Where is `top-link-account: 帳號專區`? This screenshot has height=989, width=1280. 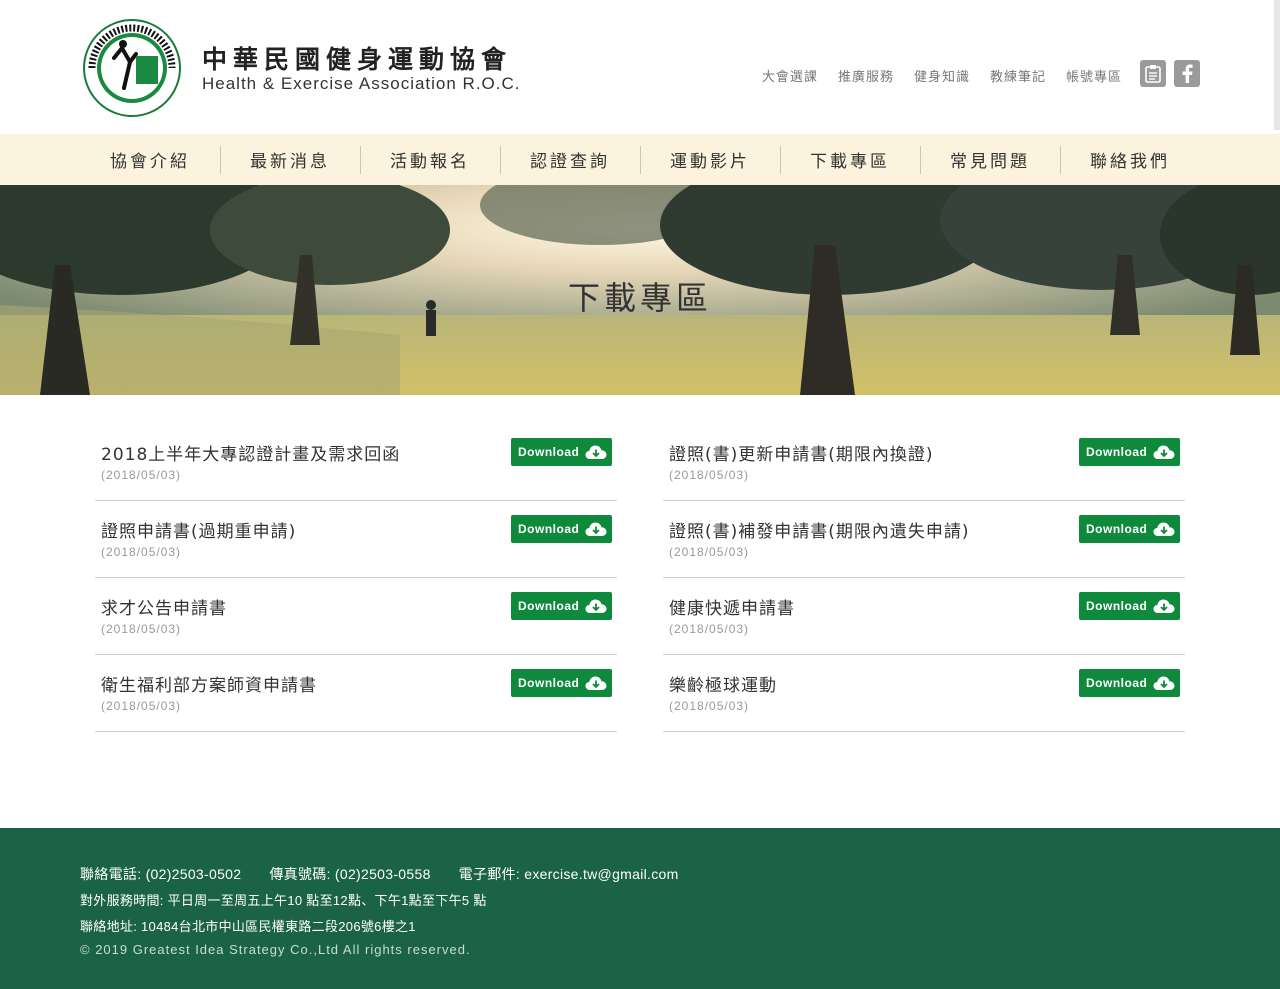 top-link-account: 帳號專區 is located at coordinates (1094, 75).